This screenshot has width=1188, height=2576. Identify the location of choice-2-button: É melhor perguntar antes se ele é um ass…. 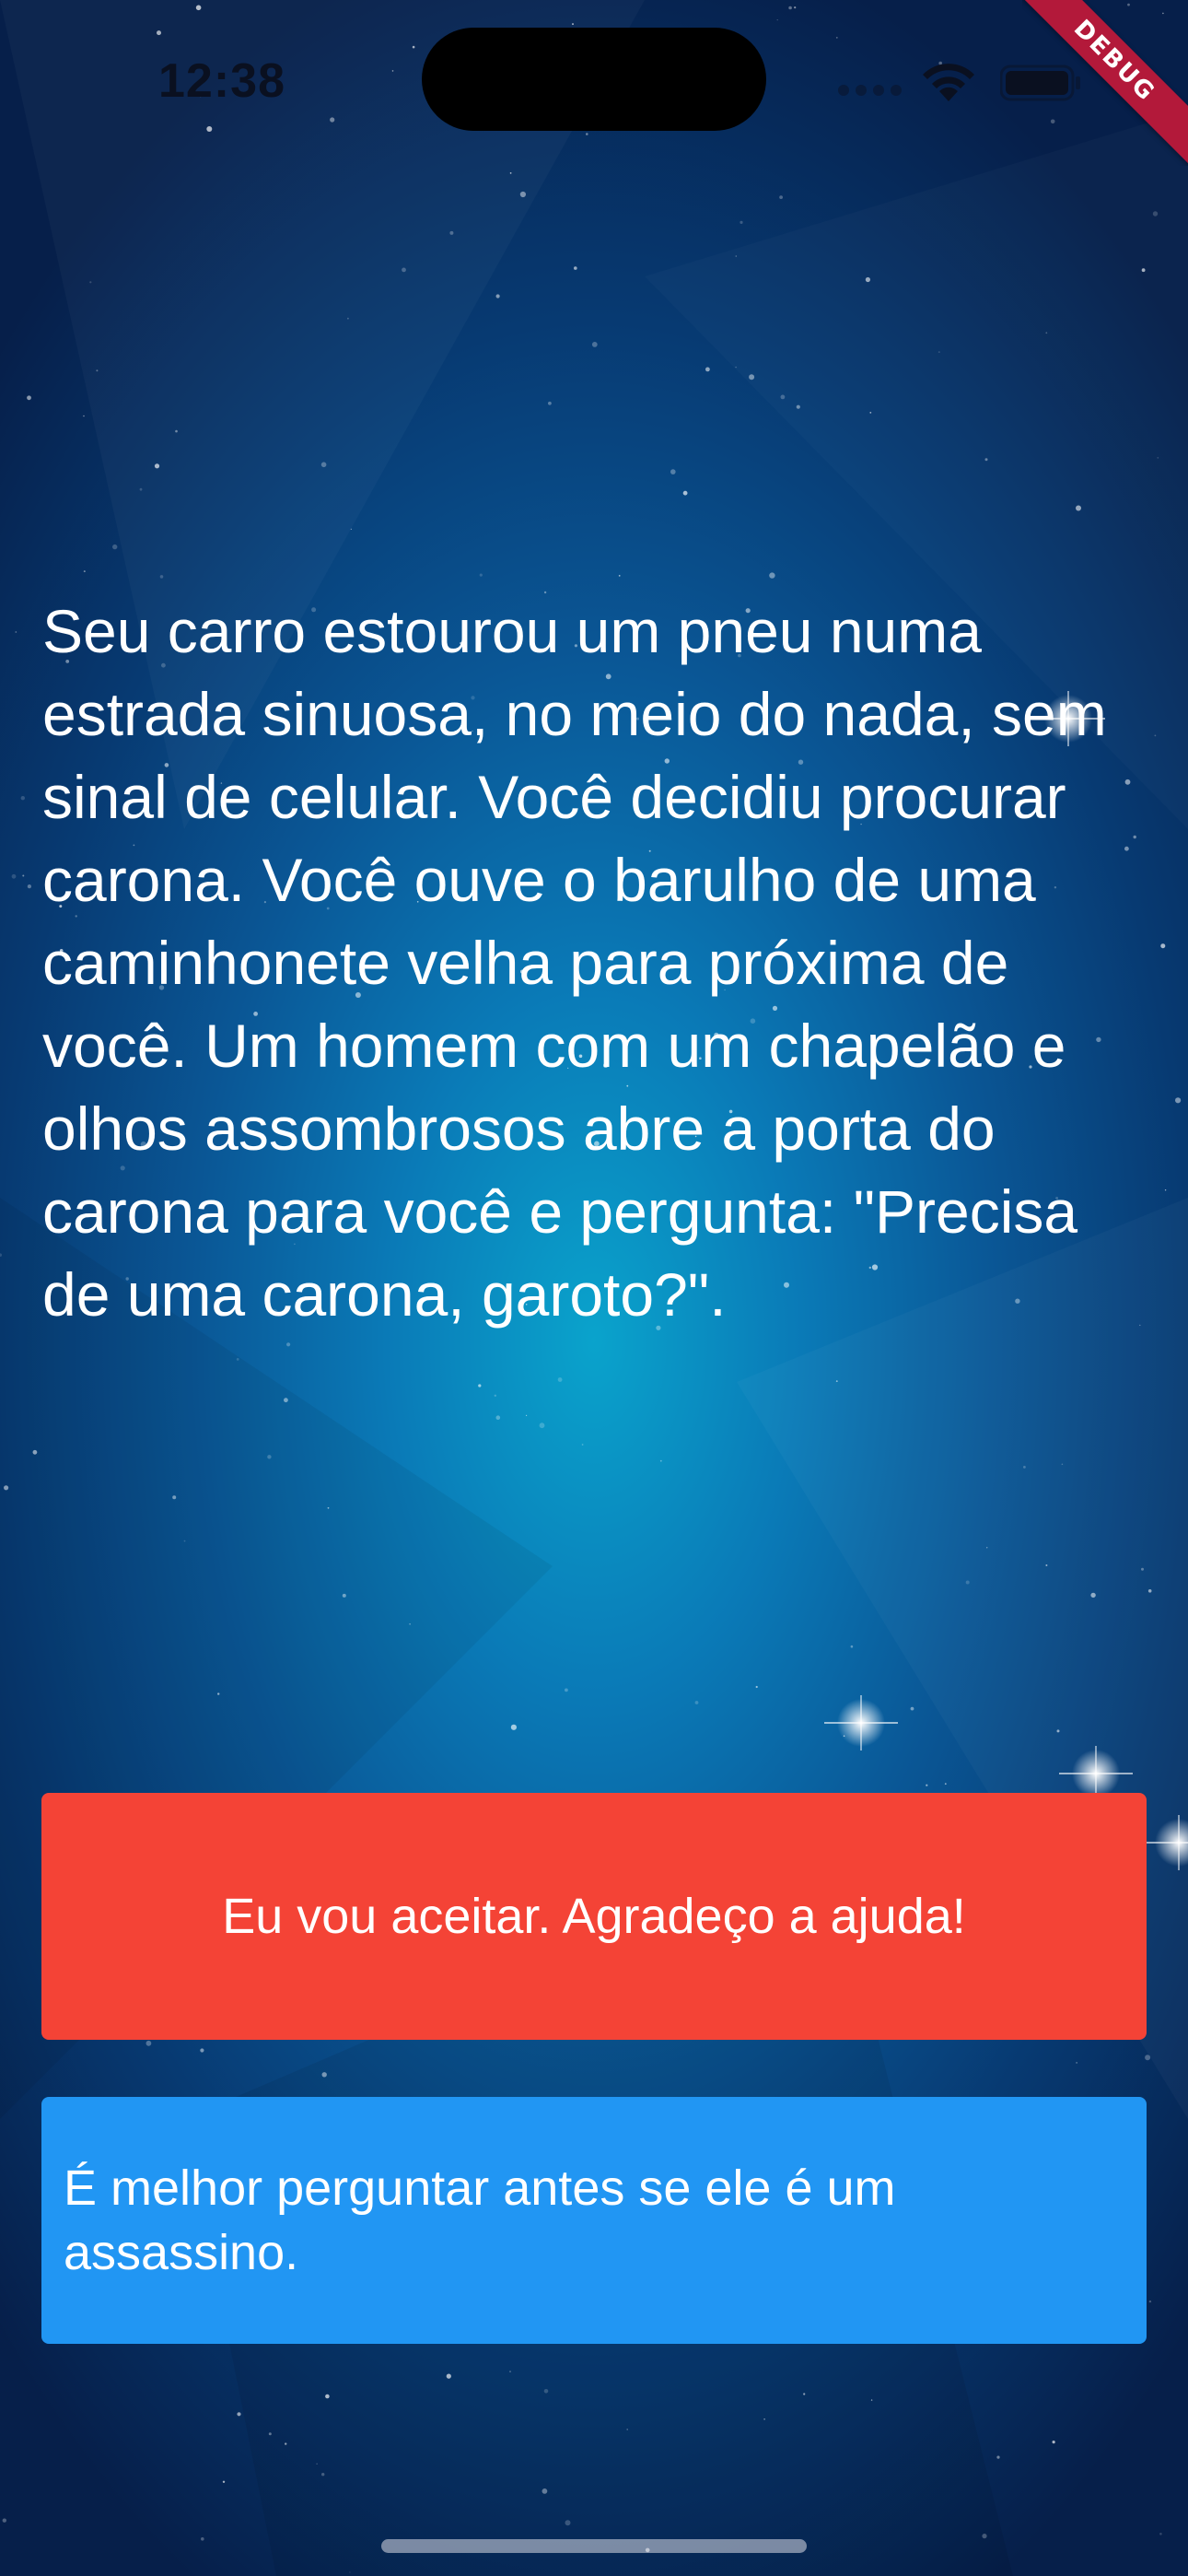
(594, 2220).